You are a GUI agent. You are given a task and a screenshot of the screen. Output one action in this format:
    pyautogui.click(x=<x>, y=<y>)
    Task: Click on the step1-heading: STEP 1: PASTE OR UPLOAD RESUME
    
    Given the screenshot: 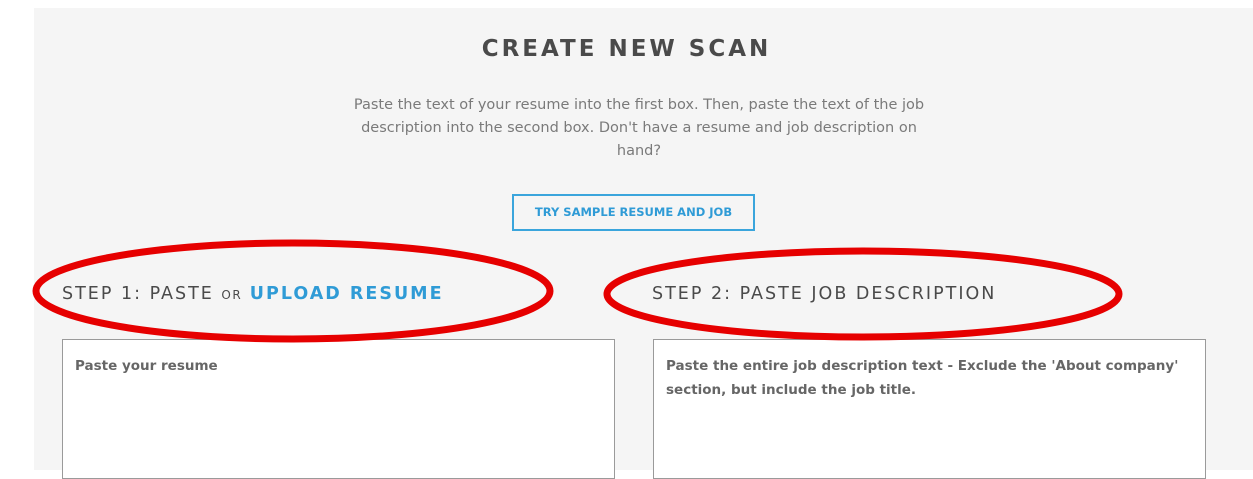 What is the action you would take?
    pyautogui.click(x=253, y=294)
    